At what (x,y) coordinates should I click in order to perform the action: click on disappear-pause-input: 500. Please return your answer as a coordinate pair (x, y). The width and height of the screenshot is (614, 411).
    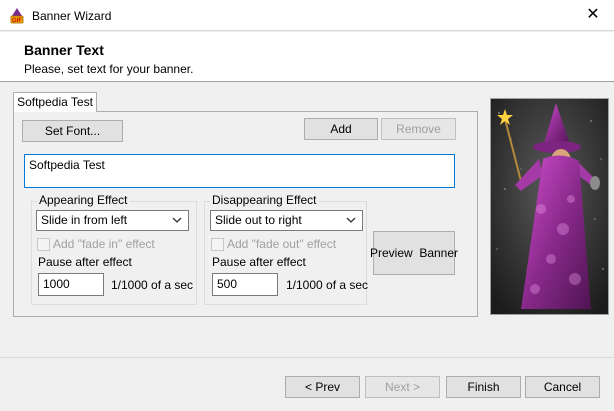
    Looking at the image, I should click on (245, 284).